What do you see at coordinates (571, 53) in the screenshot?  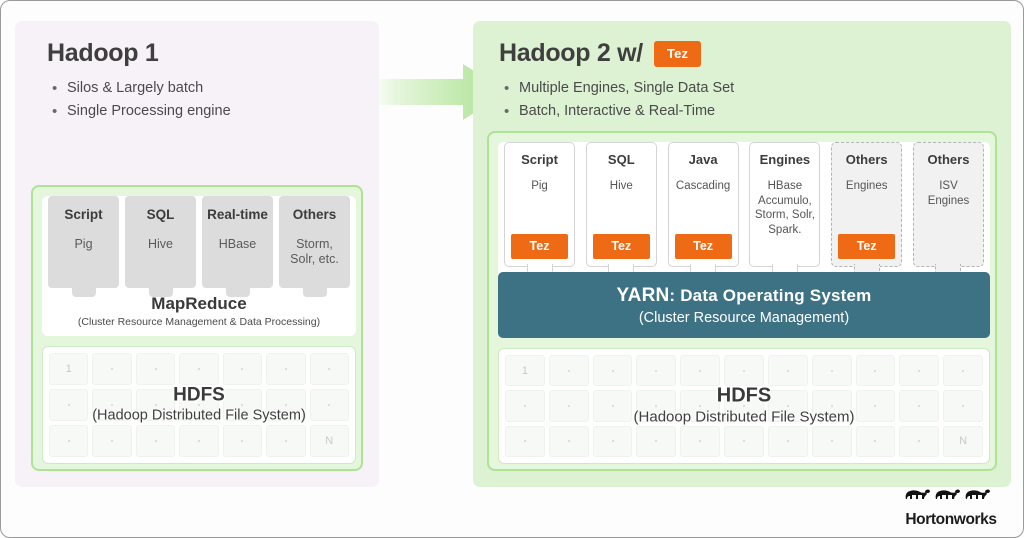 I see `hadoop2-title: Hadoop 2 w/` at bounding box center [571, 53].